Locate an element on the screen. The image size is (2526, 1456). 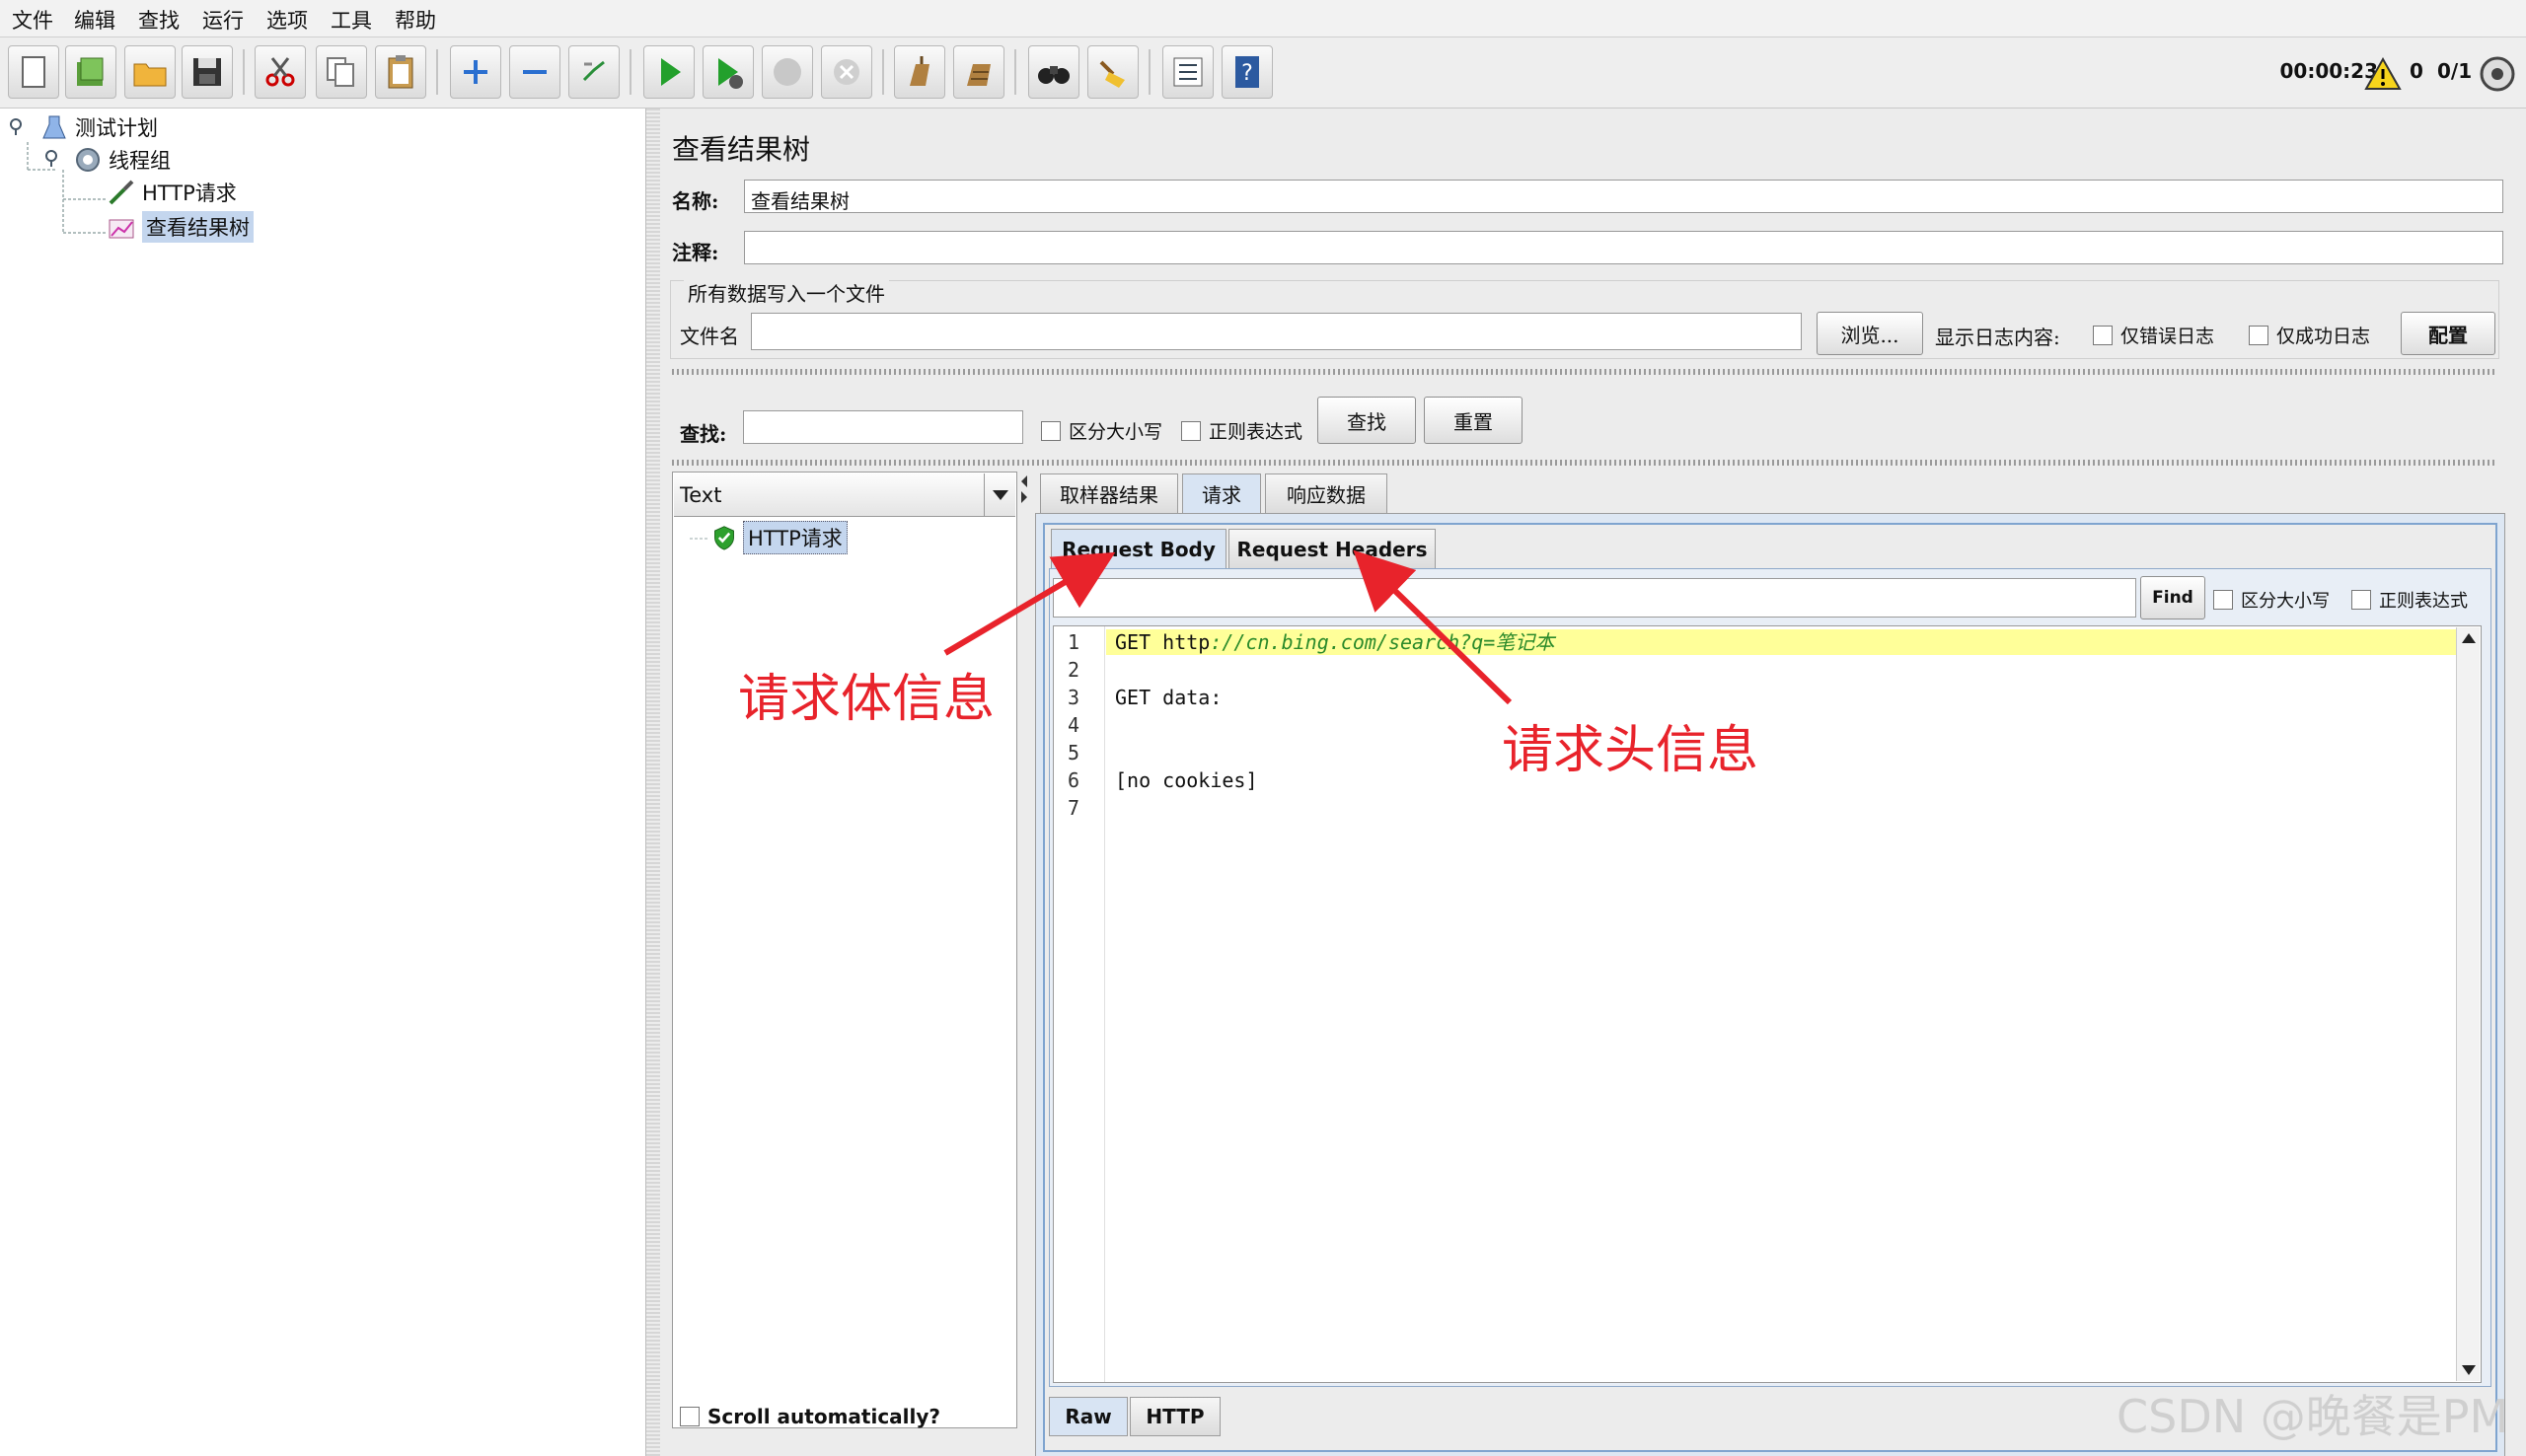
result-item-http-request: HTTP请求 is located at coordinates (779, 537).